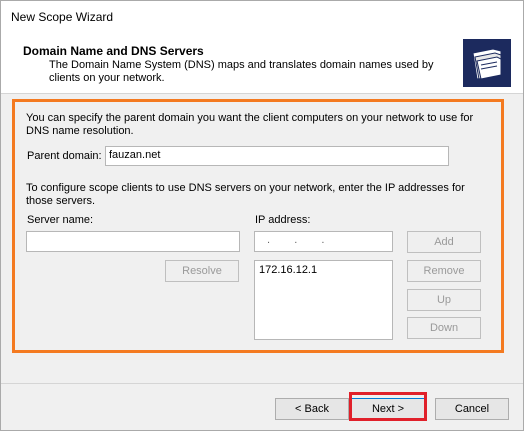 Image resolution: width=524 pixels, height=431 pixels. What do you see at coordinates (444, 300) in the screenshot?
I see `up-button: Up` at bounding box center [444, 300].